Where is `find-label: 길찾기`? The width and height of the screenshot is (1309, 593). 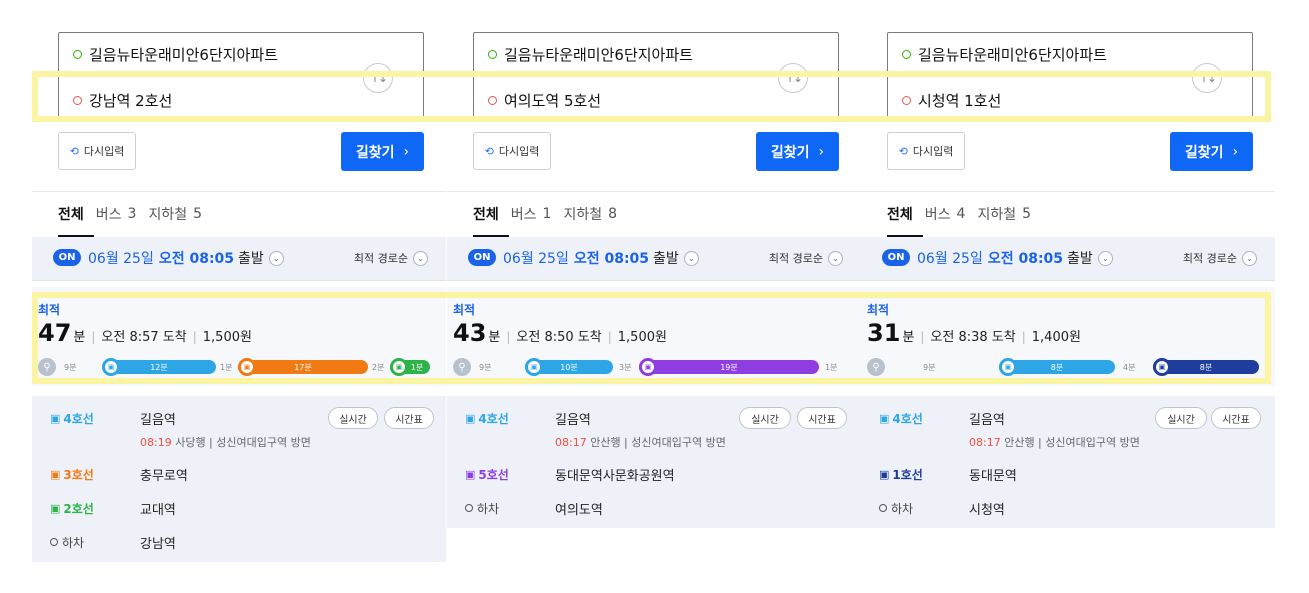 find-label: 길찾기 is located at coordinates (790, 152).